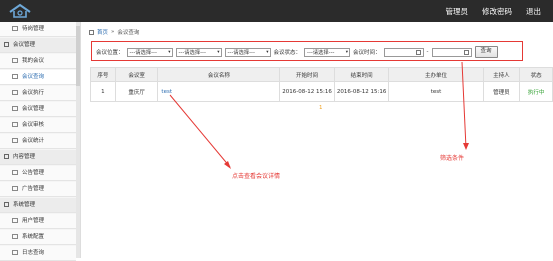 This screenshot has width=553, height=261. Describe the element at coordinates (452, 158) in the screenshot. I see `annotation-filter-conditions: 筛选条件` at that location.